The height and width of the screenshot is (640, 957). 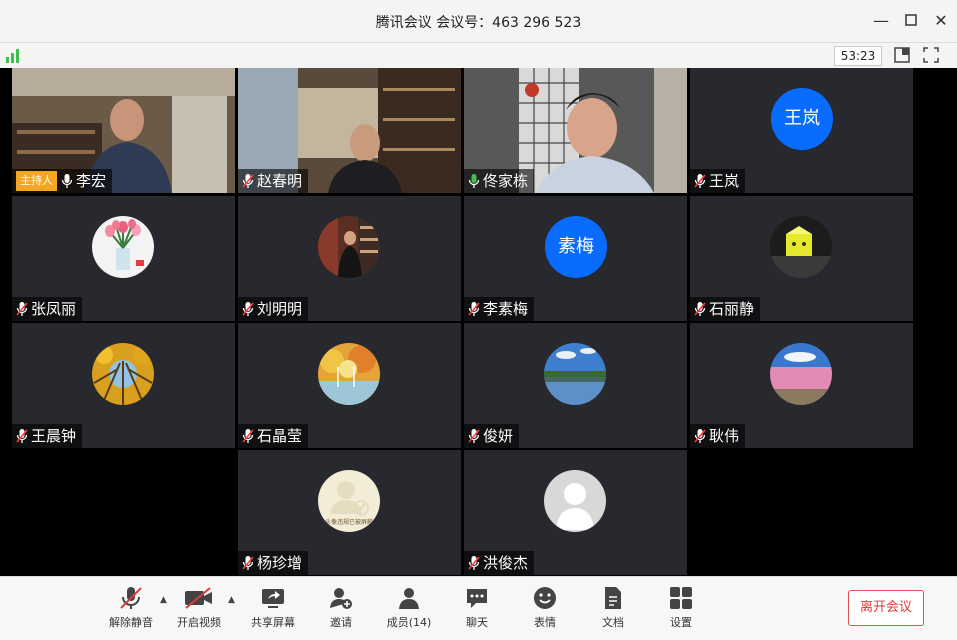 I want to click on pink-lake-icon, so click(x=801, y=374).